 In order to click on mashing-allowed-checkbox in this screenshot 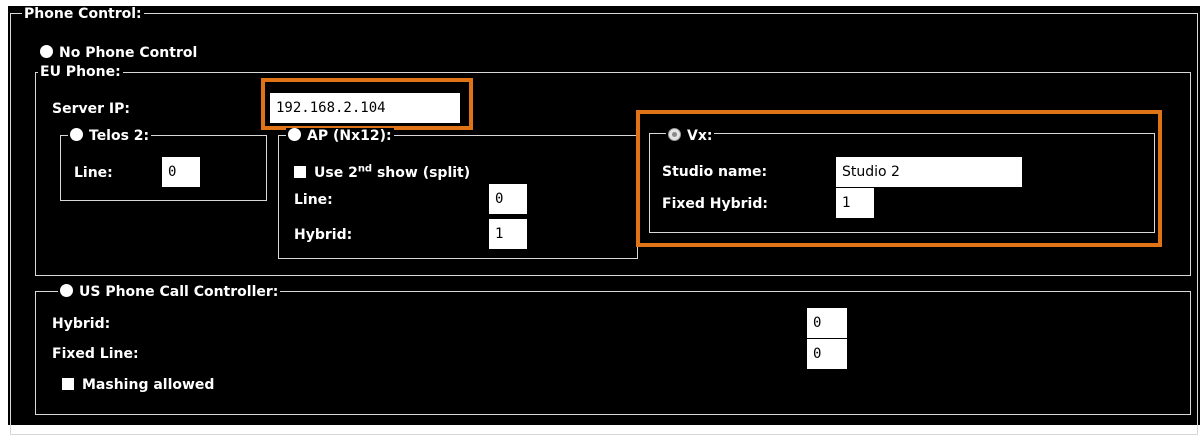, I will do `click(68, 384)`.